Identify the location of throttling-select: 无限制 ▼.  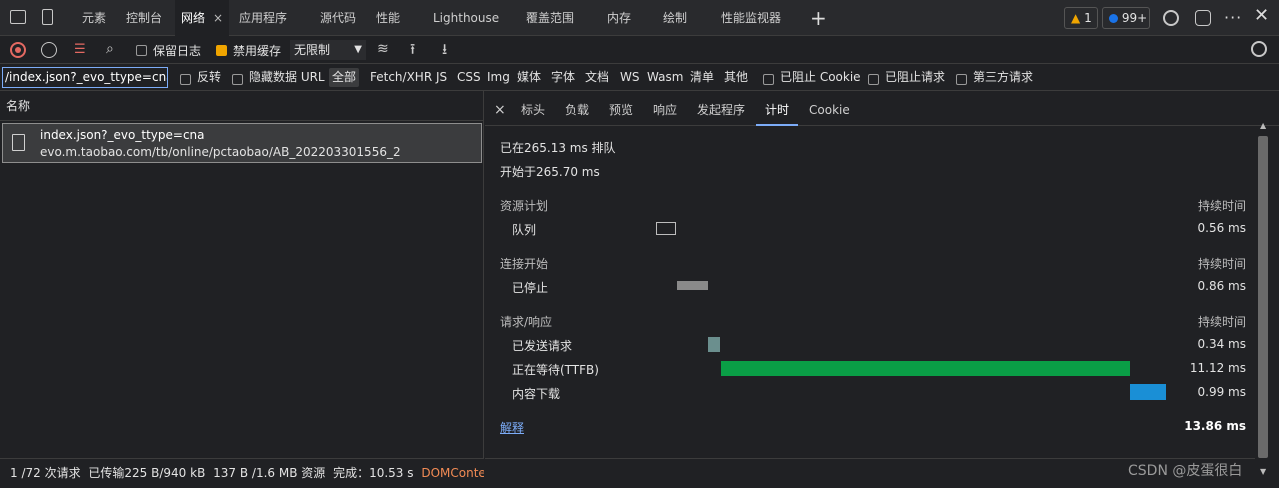
(328, 50).